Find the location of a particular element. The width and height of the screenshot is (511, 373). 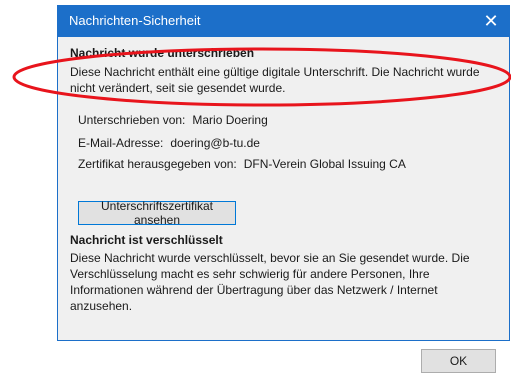

close-button: ✕ is located at coordinates (491, 21).